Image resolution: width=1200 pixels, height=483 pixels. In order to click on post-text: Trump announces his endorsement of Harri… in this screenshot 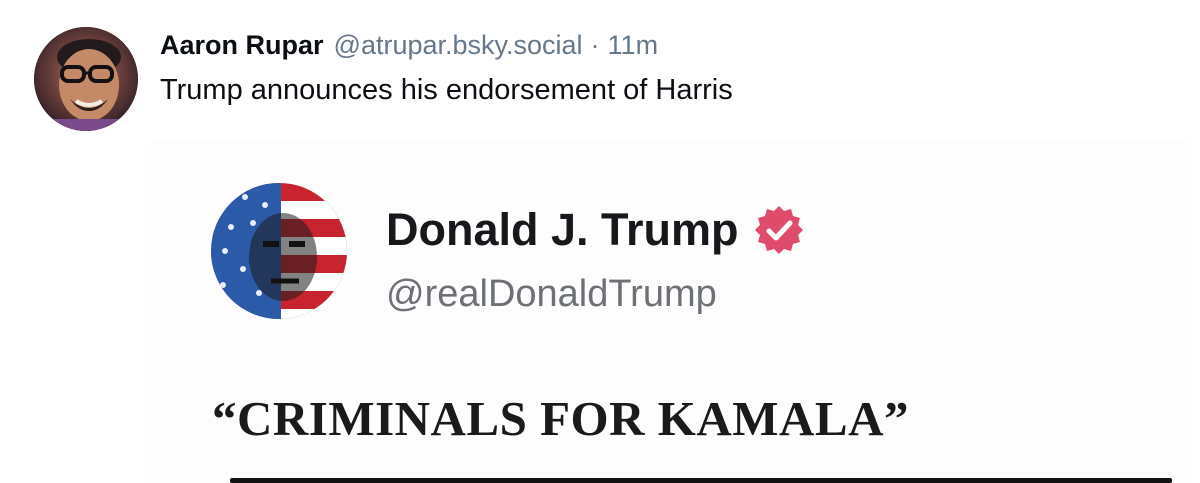, I will do `click(446, 90)`.